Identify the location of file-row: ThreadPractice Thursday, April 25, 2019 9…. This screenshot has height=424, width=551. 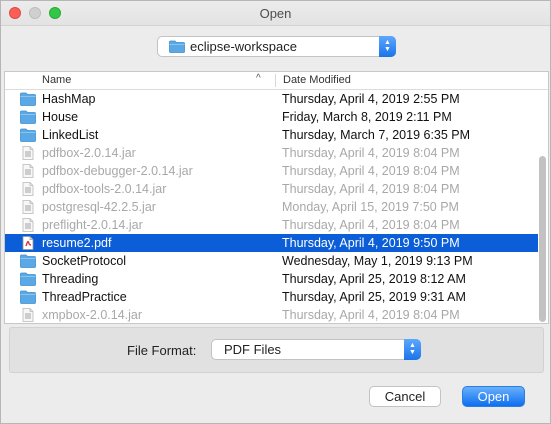
(271, 297).